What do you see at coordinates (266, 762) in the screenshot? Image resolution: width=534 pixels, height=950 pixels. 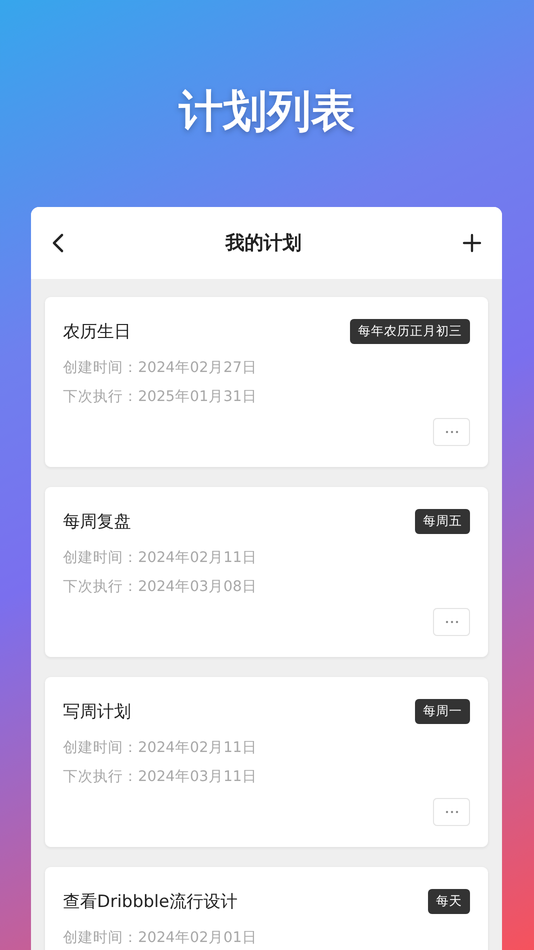 I see `plan-card: 写周计划 每周一 创建时间：2024年02月11日 下次执行：2024年03月11日` at bounding box center [266, 762].